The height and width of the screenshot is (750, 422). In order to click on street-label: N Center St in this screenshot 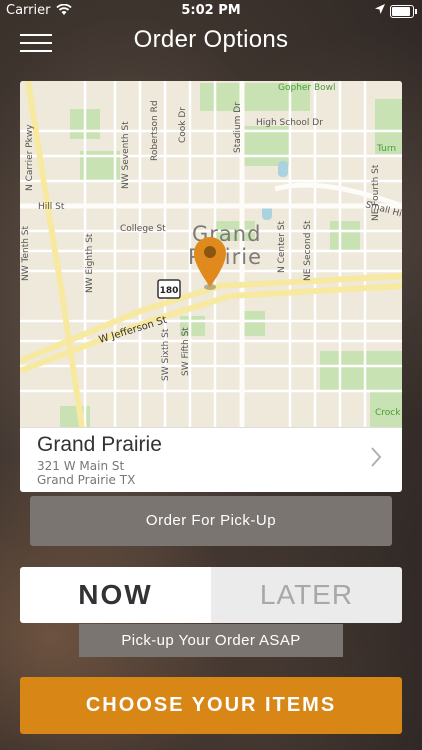, I will do `click(282, 247)`.